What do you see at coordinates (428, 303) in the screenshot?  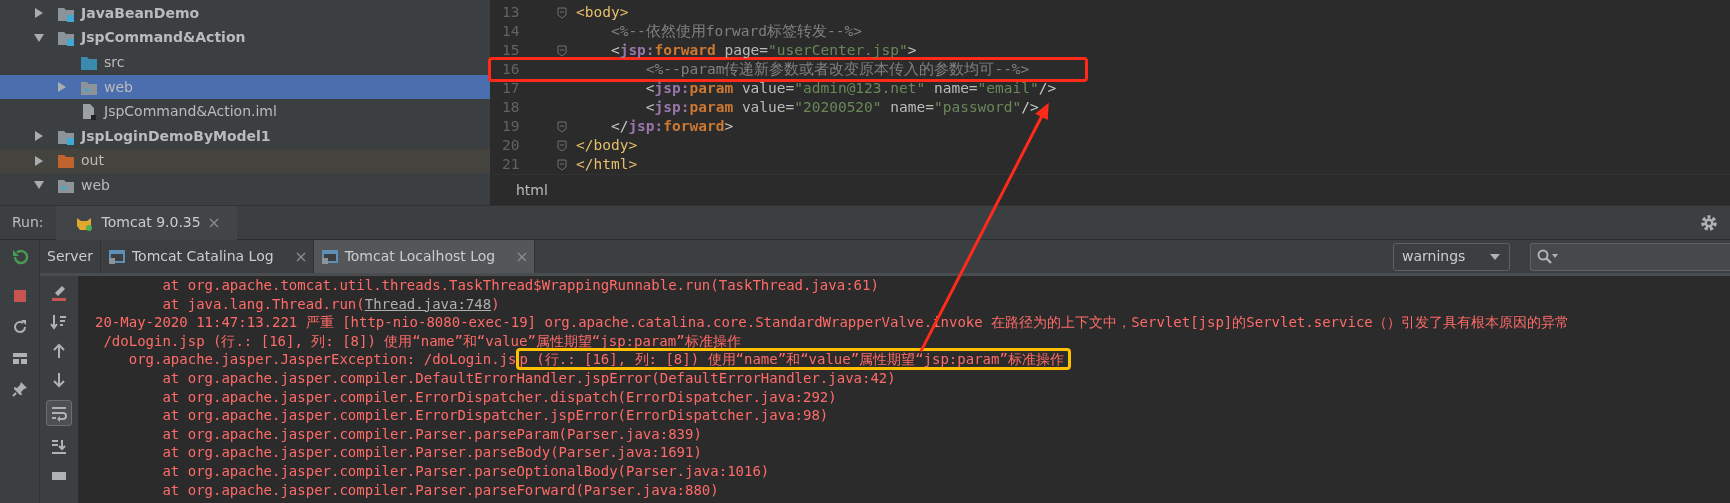 I see `log-link: Thread.java:748` at bounding box center [428, 303].